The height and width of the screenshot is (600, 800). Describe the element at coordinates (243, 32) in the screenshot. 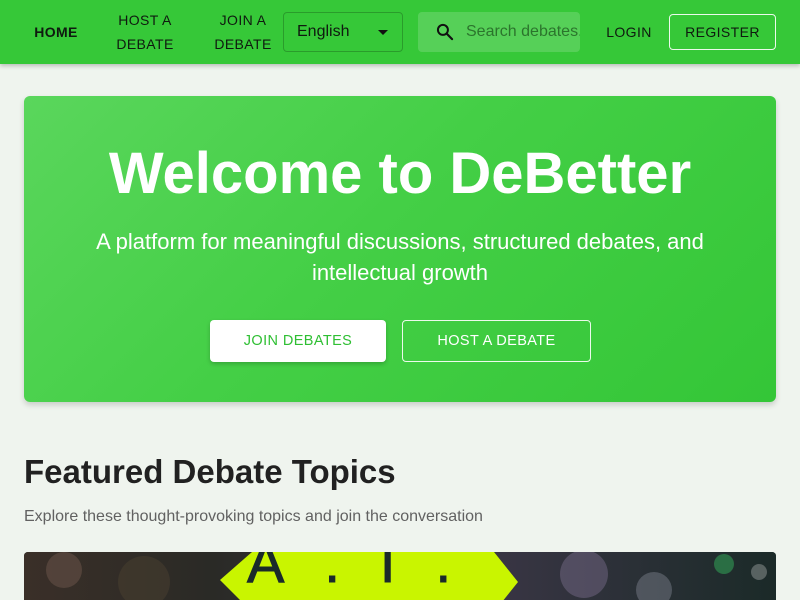

I see `nav-join-debate-link: JOIN A DEBATE` at that location.